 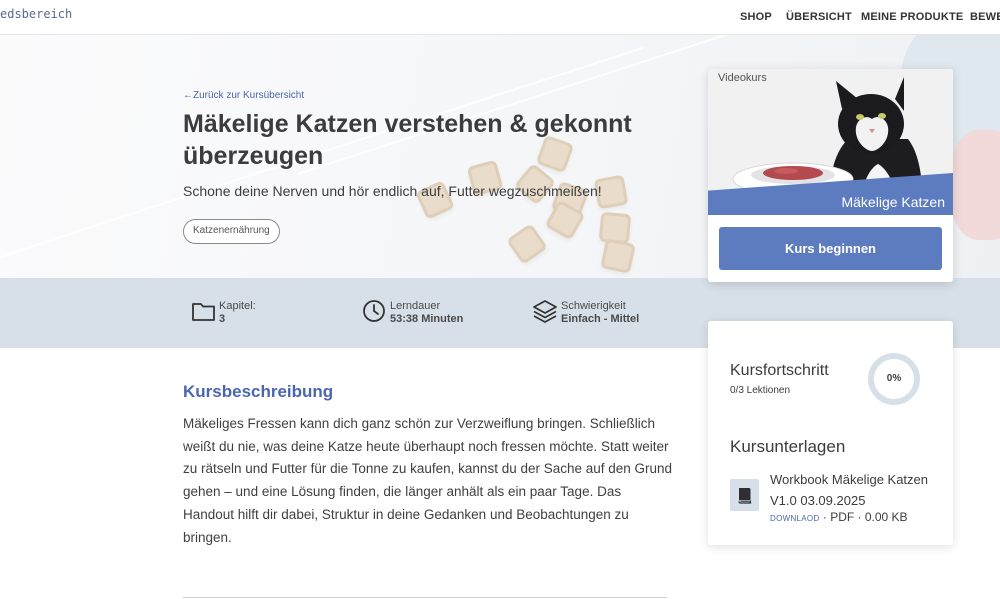 What do you see at coordinates (425, 597) in the screenshot?
I see `divider` at bounding box center [425, 597].